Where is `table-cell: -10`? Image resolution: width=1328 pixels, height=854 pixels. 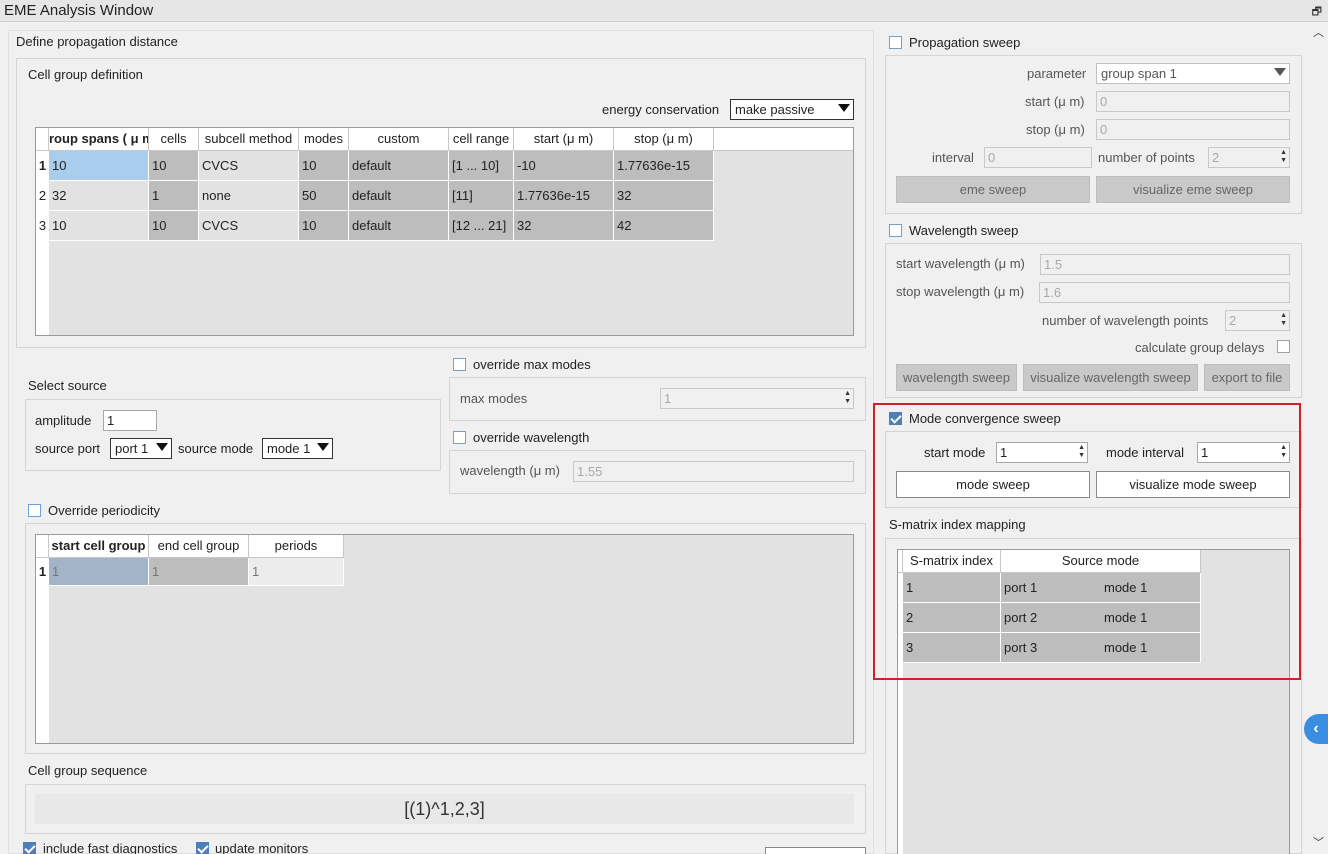
table-cell: -10 is located at coordinates (564, 166).